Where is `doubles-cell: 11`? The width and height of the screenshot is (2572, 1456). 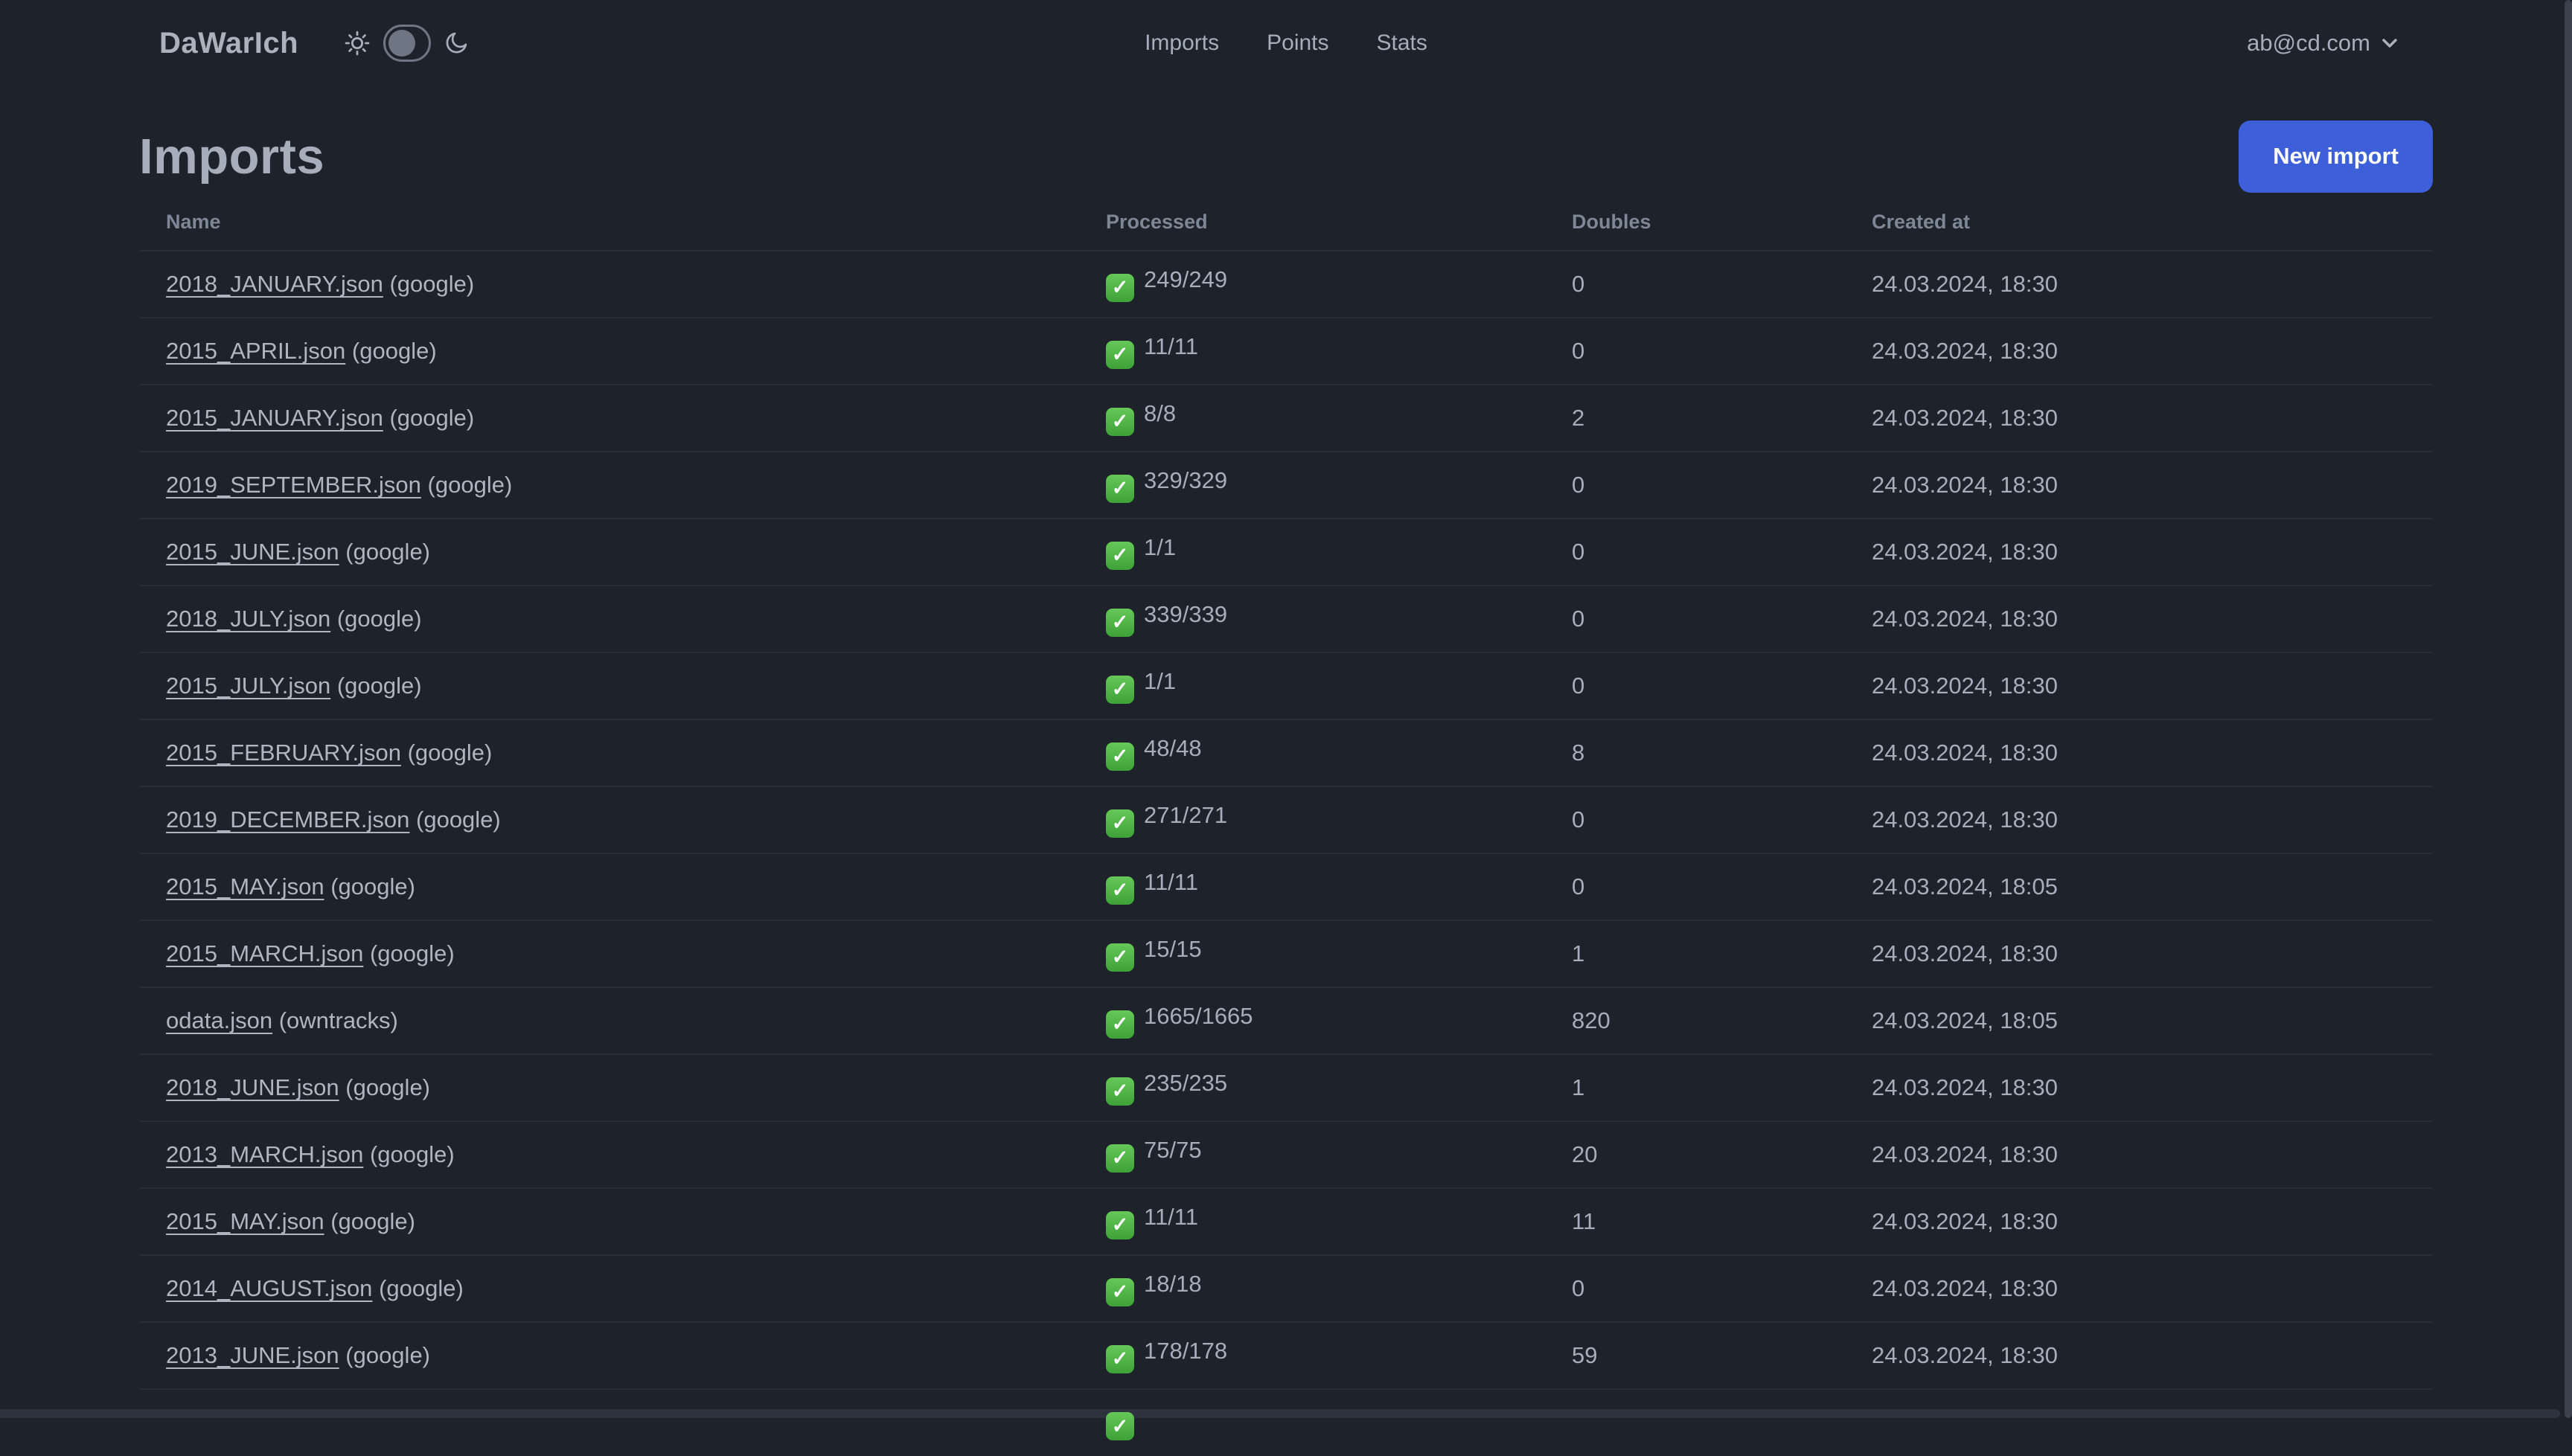 doubles-cell: 11 is located at coordinates (1584, 1221).